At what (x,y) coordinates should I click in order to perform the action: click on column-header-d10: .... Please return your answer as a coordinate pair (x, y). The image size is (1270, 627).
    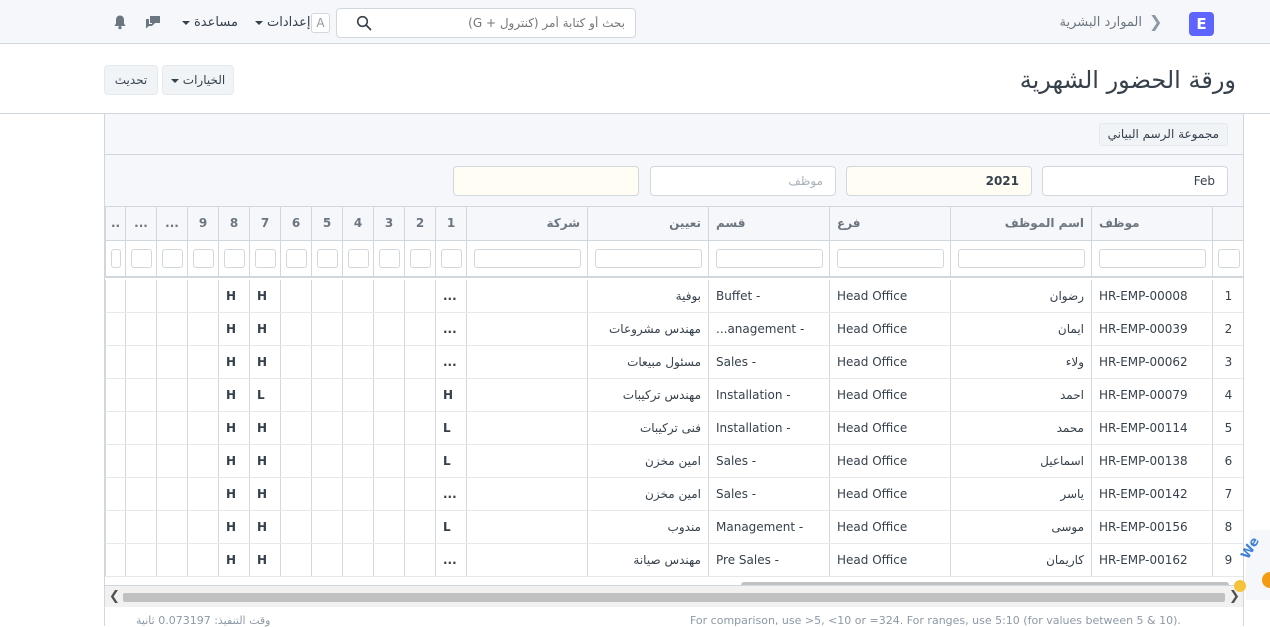
    Looking at the image, I should click on (171, 223).